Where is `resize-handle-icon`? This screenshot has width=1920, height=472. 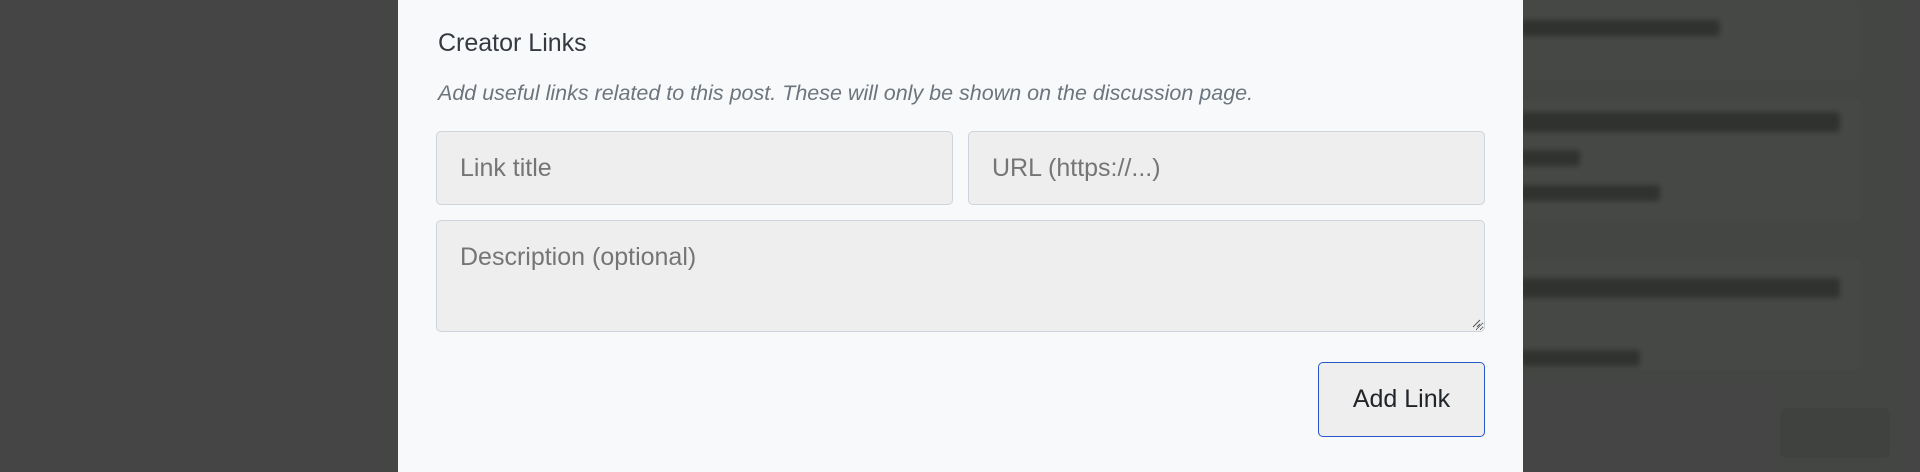
resize-handle-icon is located at coordinates (1476, 323).